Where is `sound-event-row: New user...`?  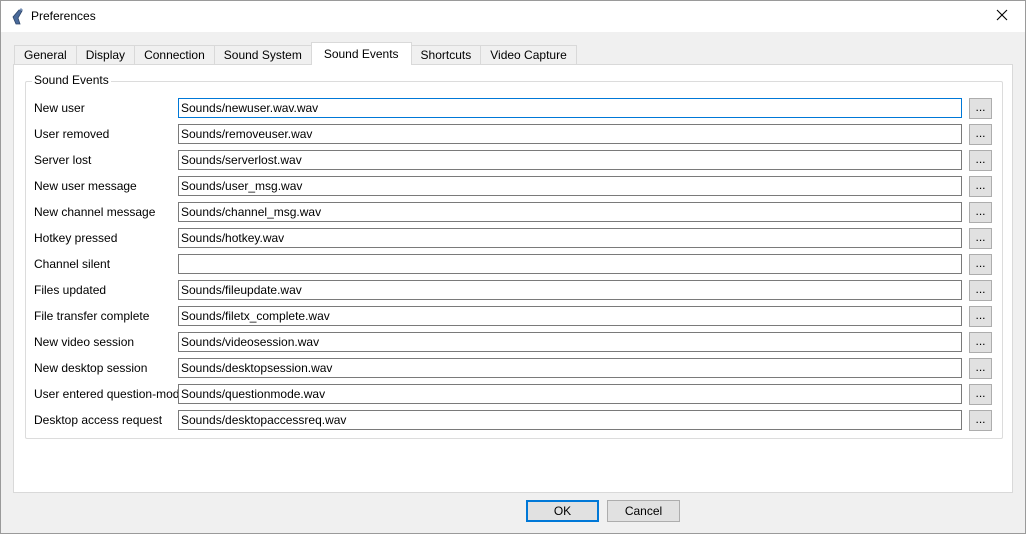
sound-event-row: New user... is located at coordinates (515, 109).